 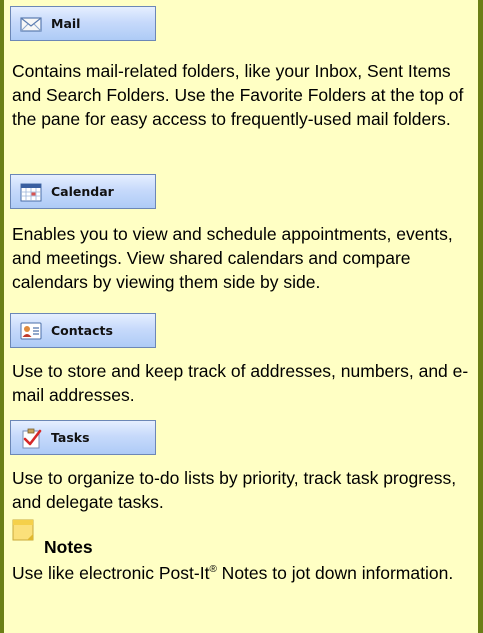 What do you see at coordinates (31, 438) in the screenshot?
I see `task-checkmark-icon` at bounding box center [31, 438].